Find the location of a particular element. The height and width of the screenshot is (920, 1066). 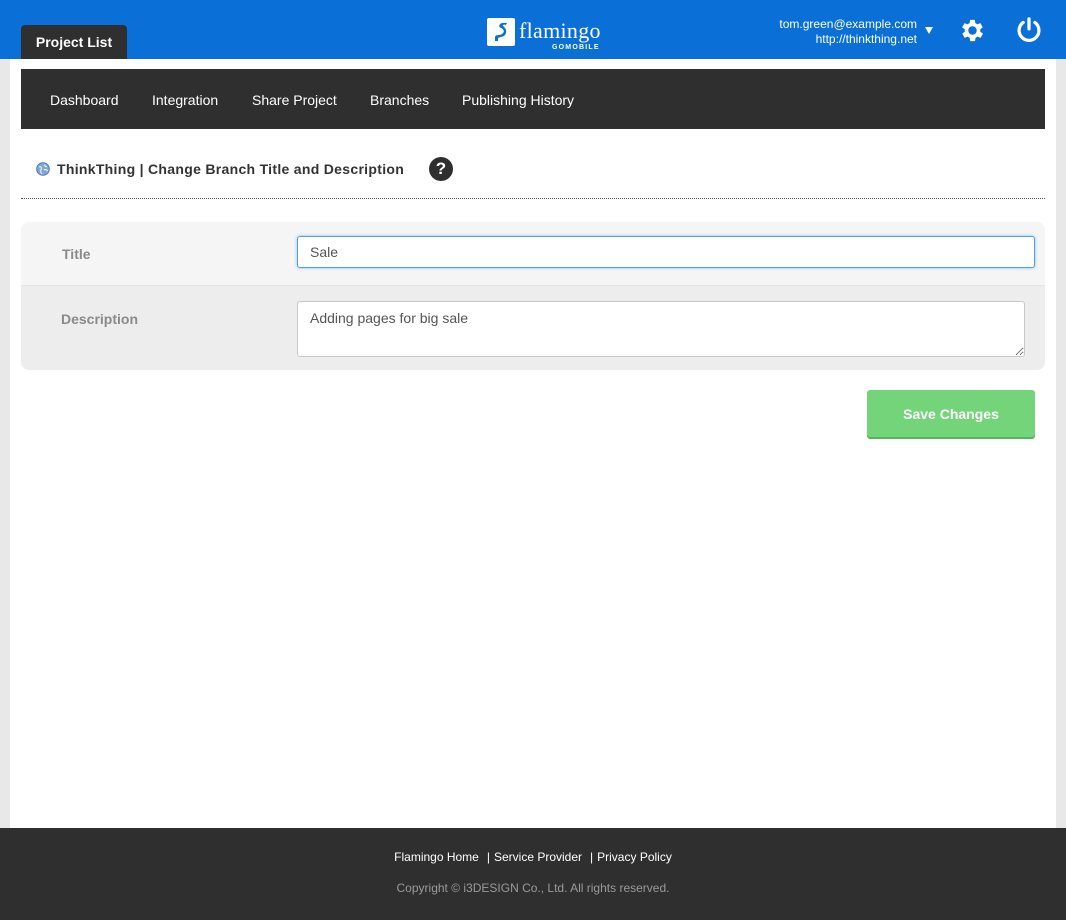

gear-icon is located at coordinates (972, 30).